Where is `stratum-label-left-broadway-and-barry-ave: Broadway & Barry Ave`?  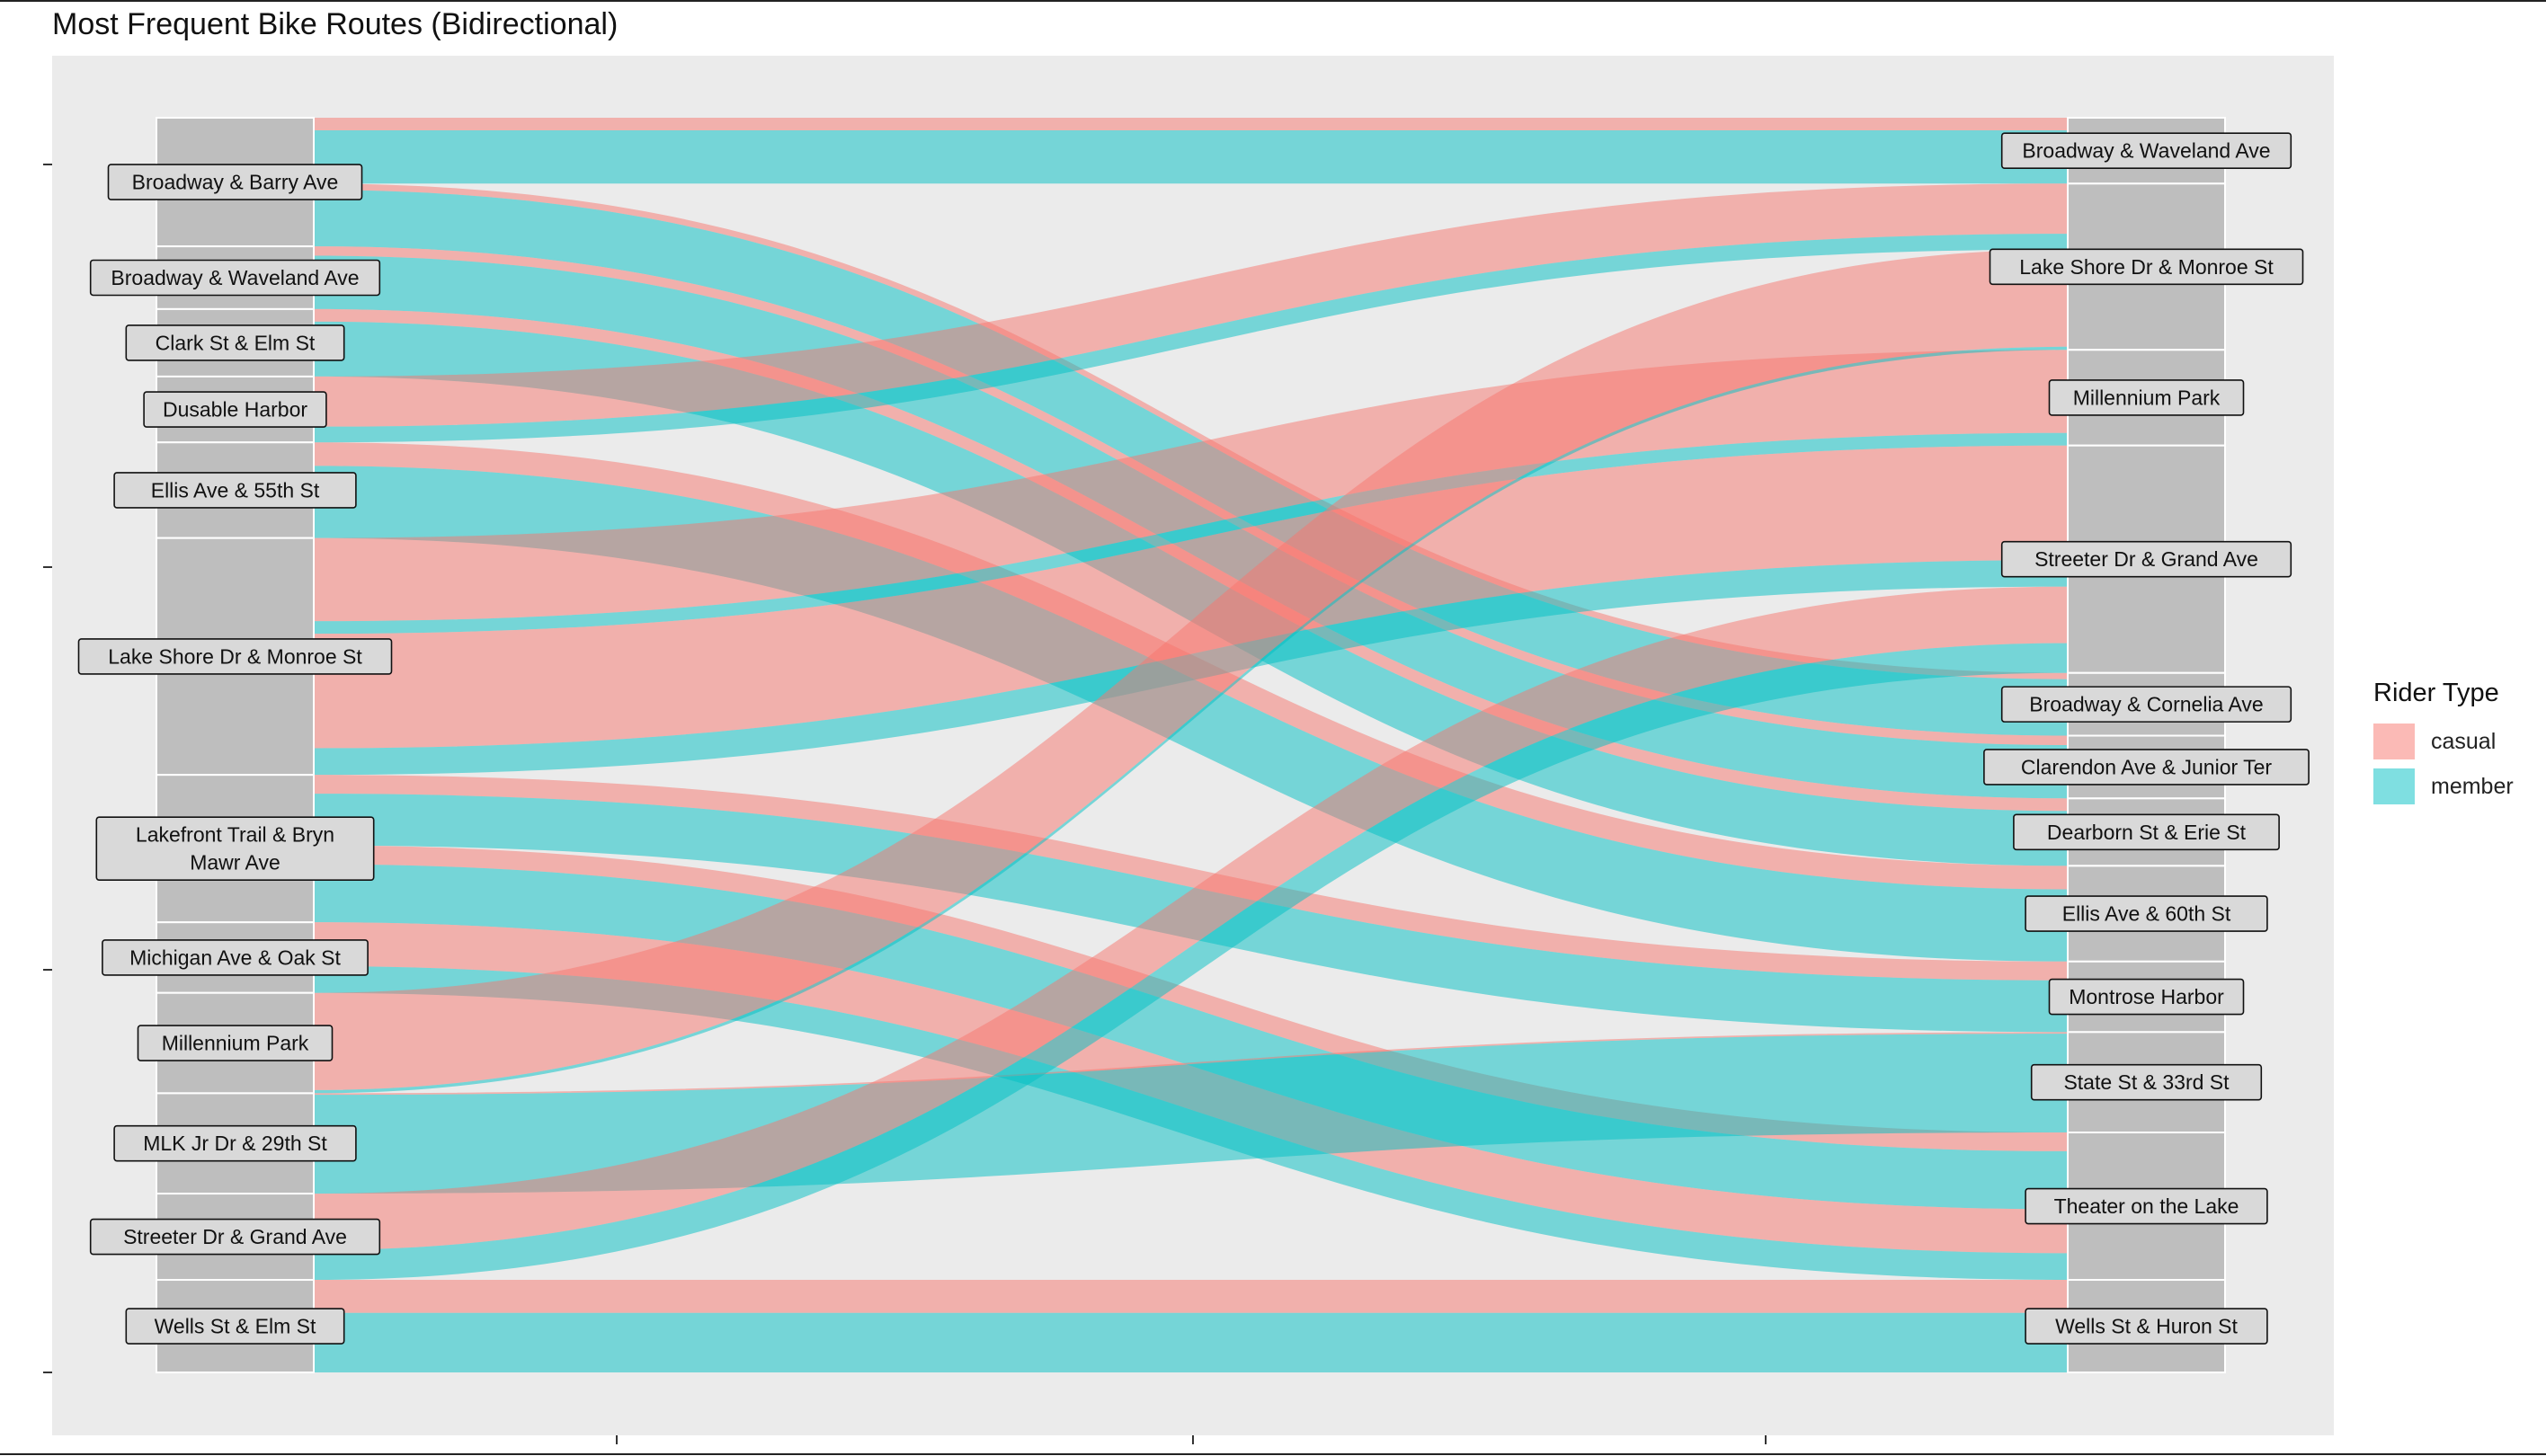 stratum-label-left-broadway-and-barry-ave: Broadway & Barry Ave is located at coordinates (235, 182).